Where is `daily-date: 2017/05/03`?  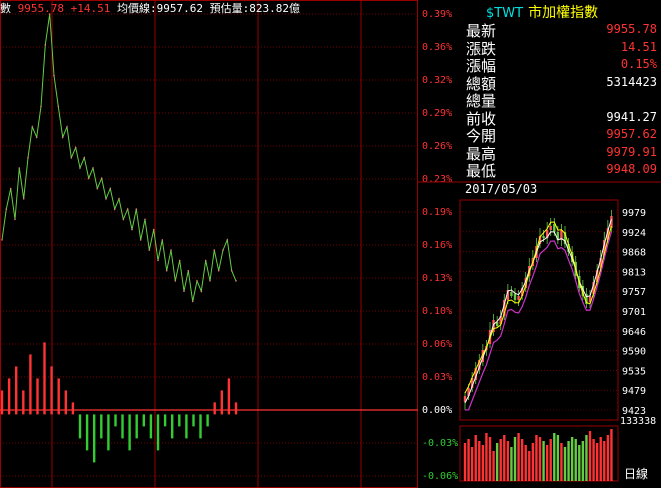 daily-date: 2017/05/03 is located at coordinates (501, 189).